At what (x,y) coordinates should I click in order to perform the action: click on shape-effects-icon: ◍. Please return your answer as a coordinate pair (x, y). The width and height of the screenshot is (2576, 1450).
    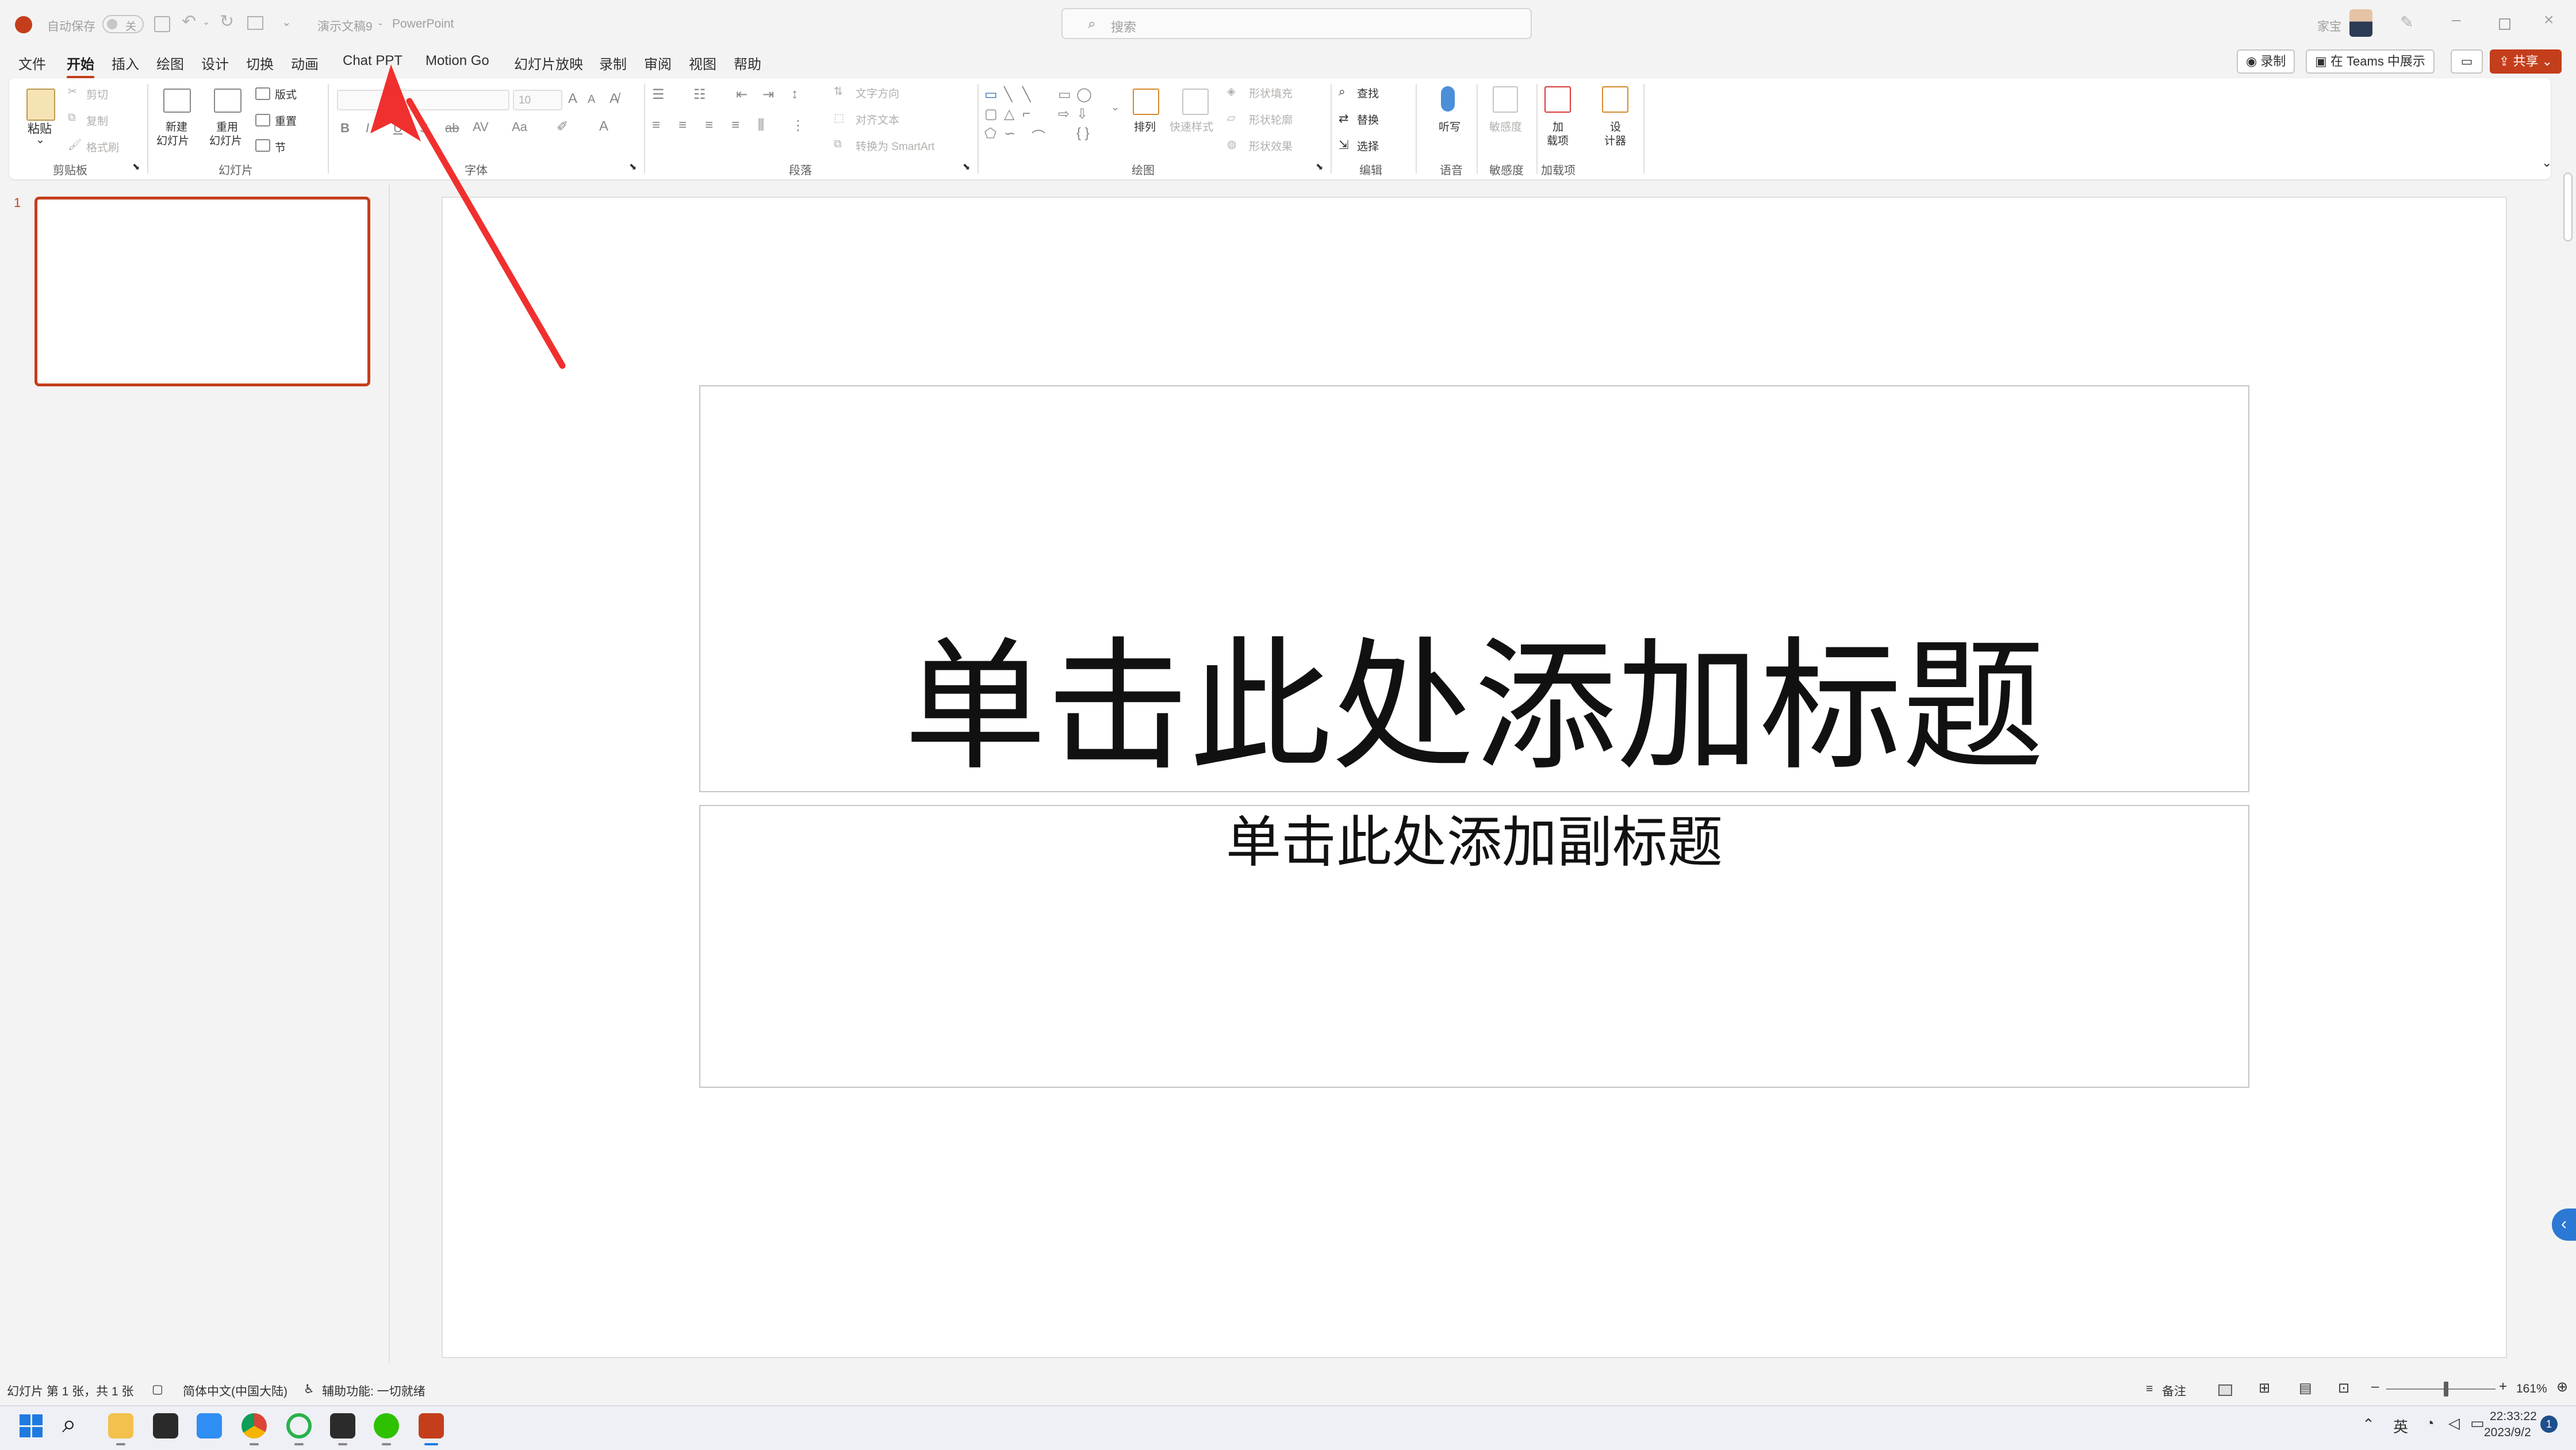
    Looking at the image, I should click on (1232, 144).